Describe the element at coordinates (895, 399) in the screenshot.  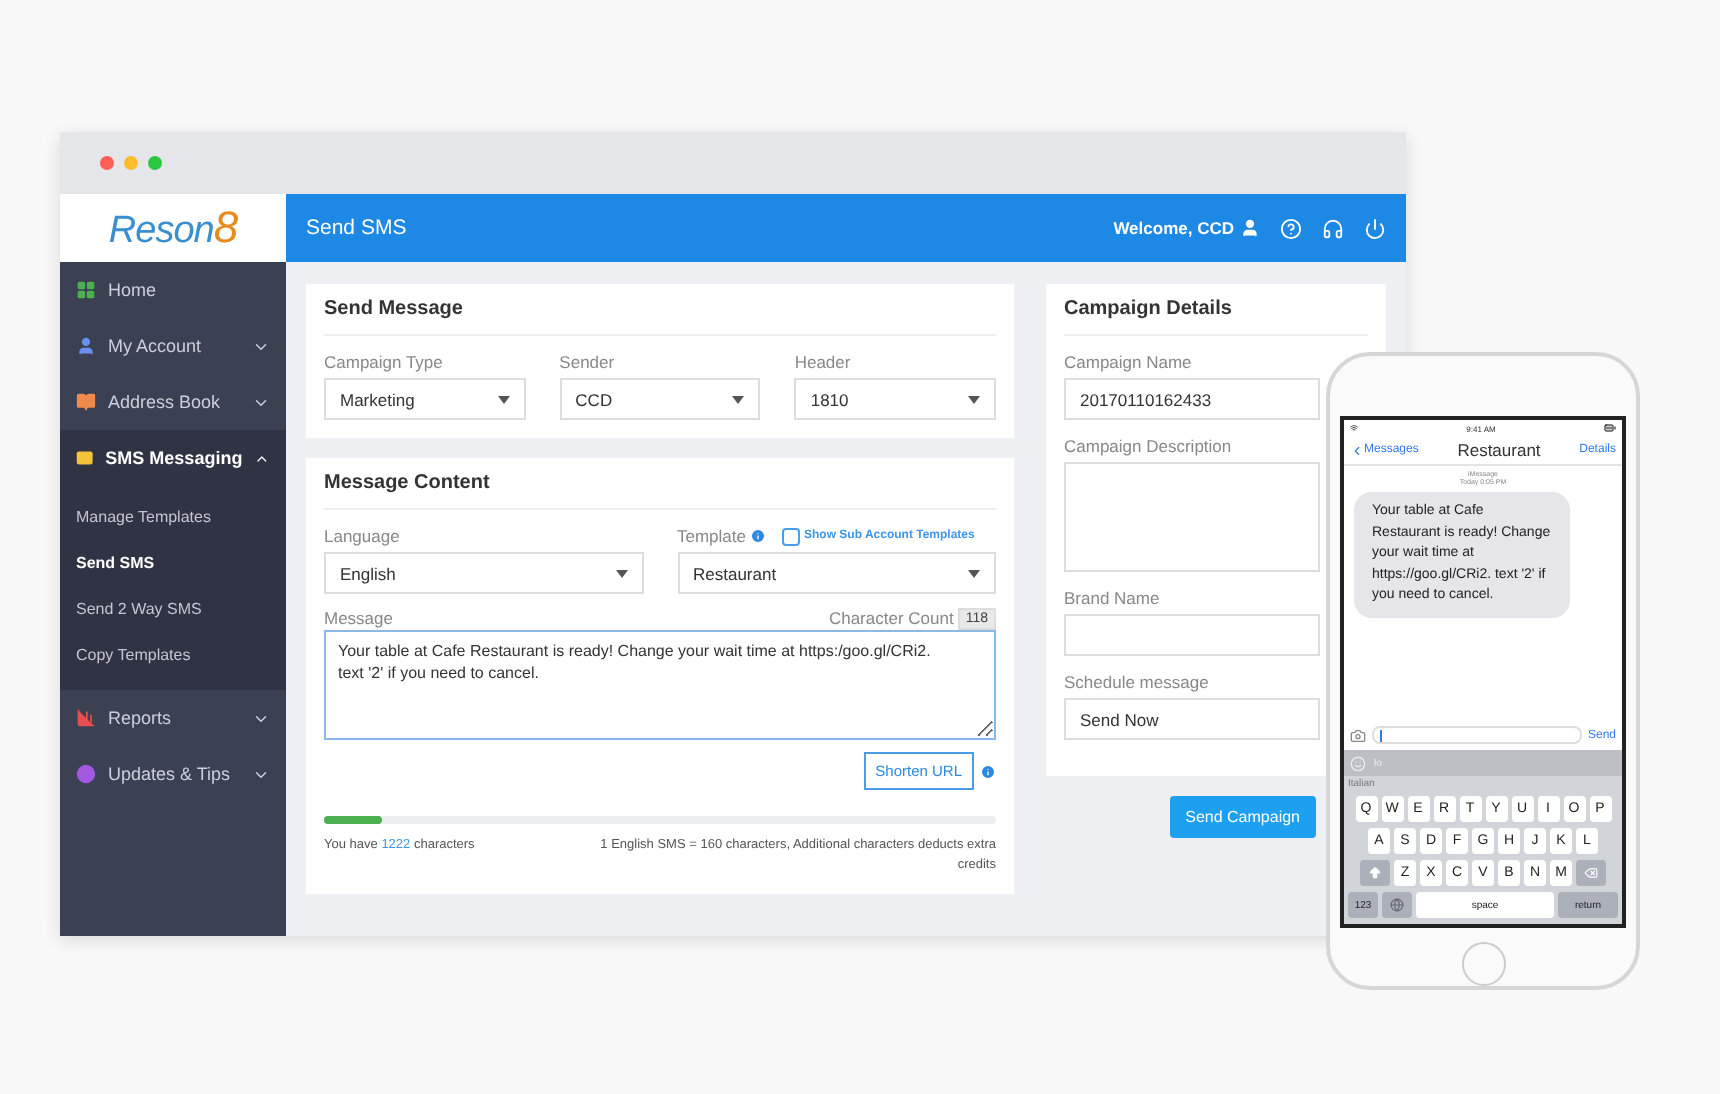
I see `dropdown: 1810` at that location.